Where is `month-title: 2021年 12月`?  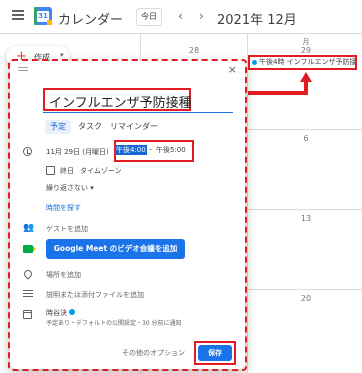
month-title: 2021年 12月 is located at coordinates (257, 20).